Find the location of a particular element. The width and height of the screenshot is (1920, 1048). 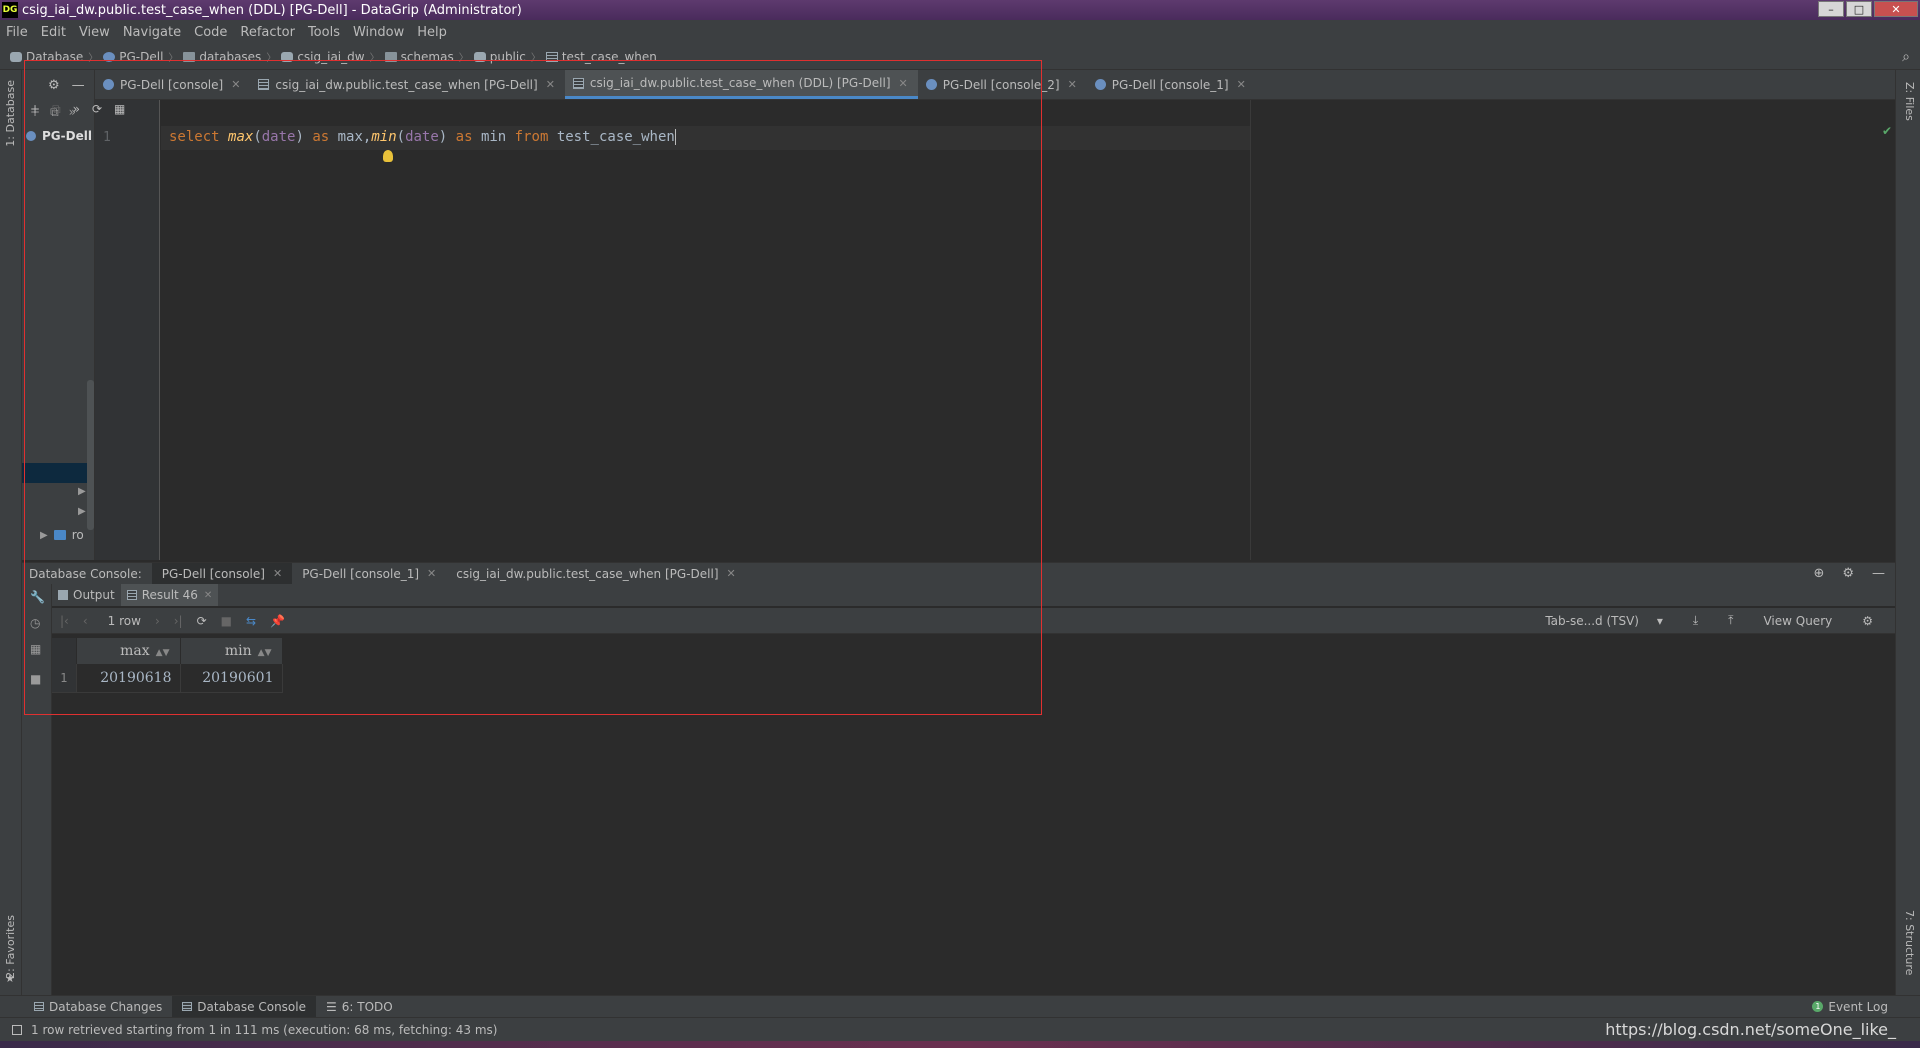

column-date: date is located at coordinates (422, 137).